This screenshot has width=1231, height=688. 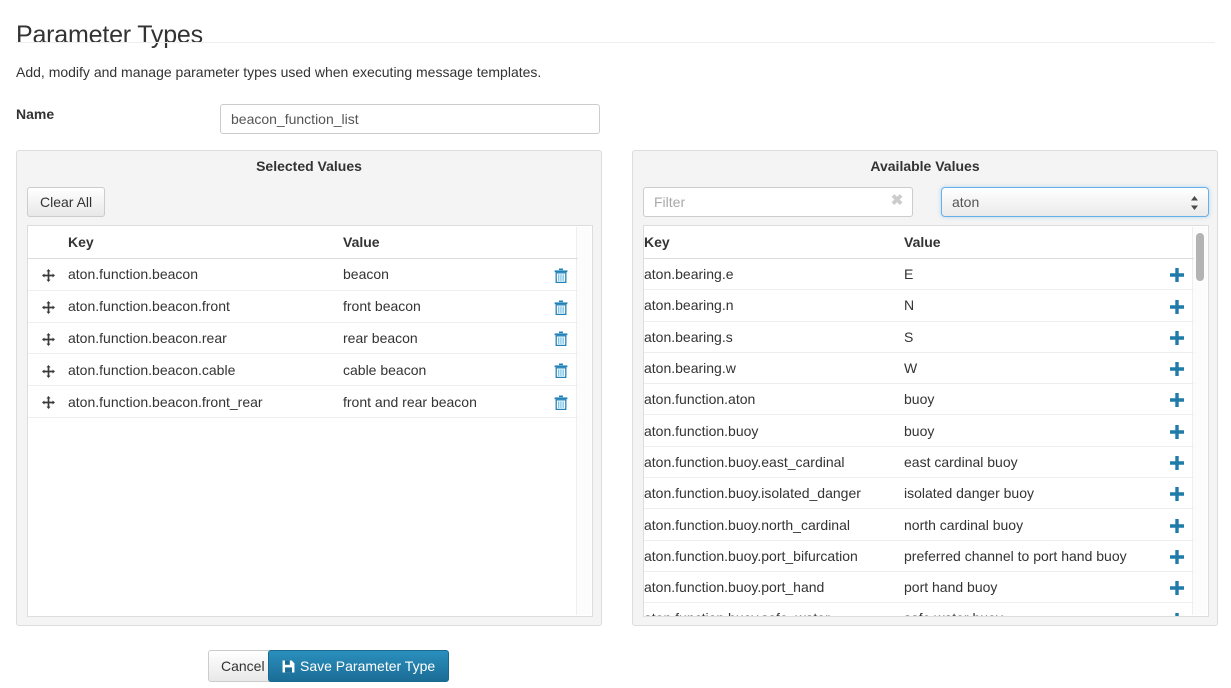 What do you see at coordinates (774, 368) in the screenshot?
I see `row-key: aton.bearing.w` at bounding box center [774, 368].